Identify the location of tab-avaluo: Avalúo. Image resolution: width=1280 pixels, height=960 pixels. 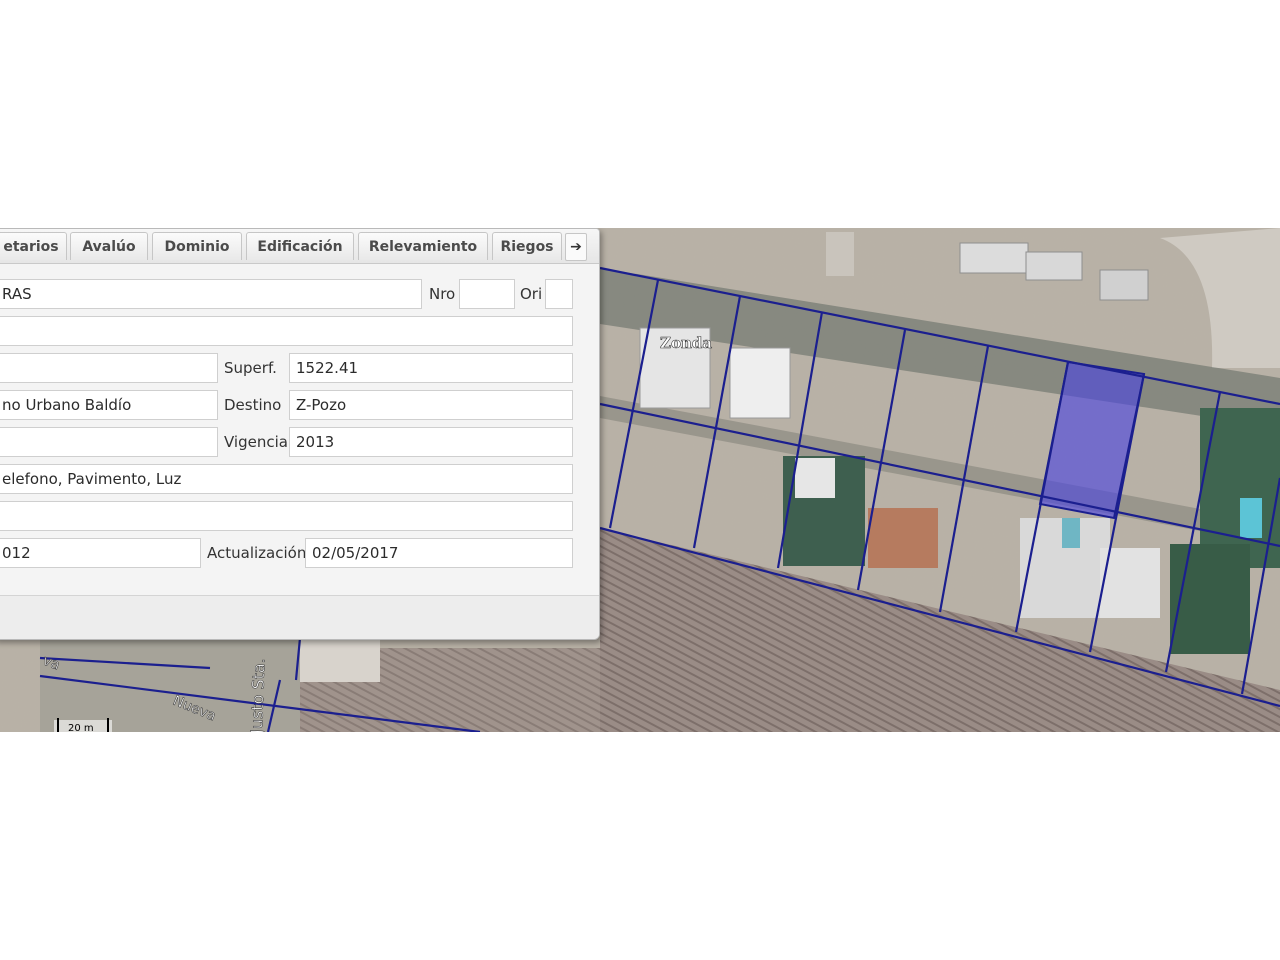
(109, 246).